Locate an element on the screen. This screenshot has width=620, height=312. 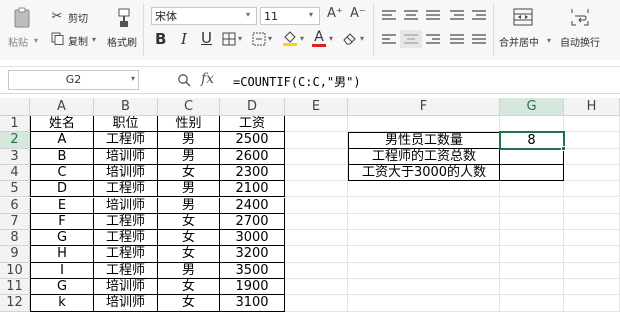
summary-value is located at coordinates (532, 173).